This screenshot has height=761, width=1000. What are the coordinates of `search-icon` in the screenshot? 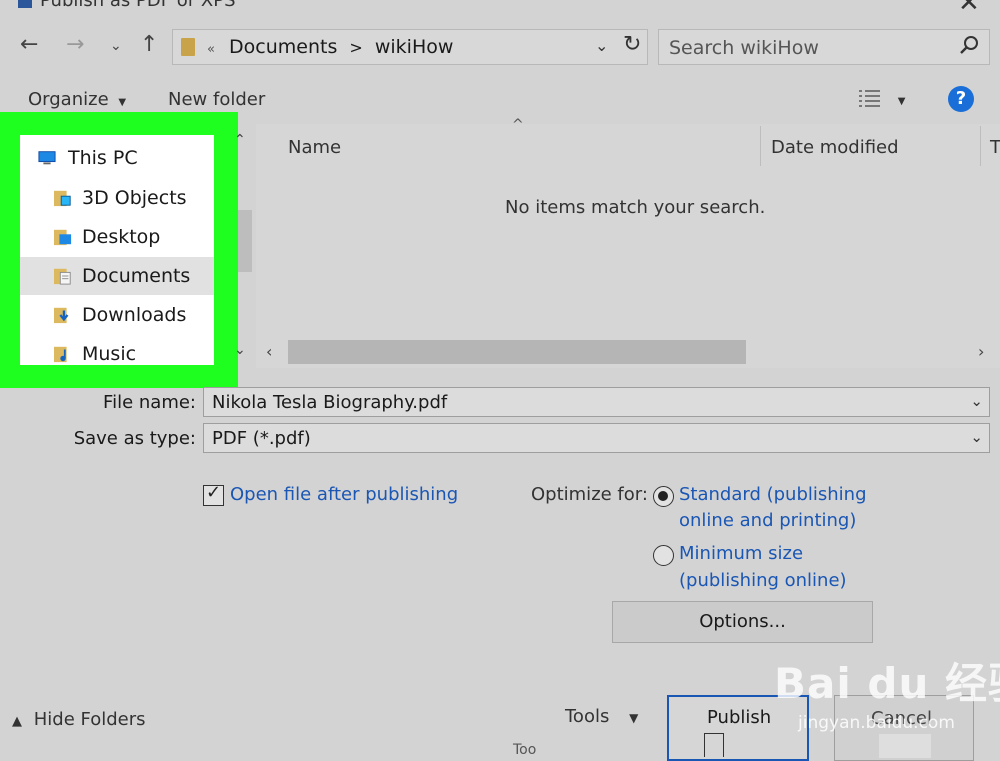 It's located at (969, 46).